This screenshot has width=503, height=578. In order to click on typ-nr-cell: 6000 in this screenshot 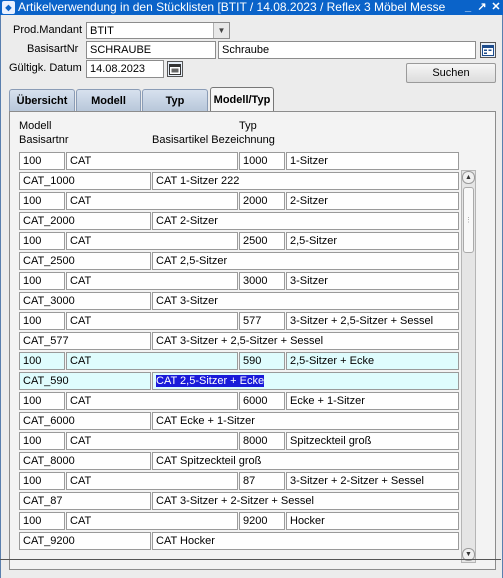, I will do `click(262, 401)`.